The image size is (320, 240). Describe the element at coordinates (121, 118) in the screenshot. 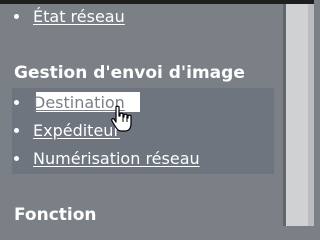

I see `hand-pointer-icon` at that location.